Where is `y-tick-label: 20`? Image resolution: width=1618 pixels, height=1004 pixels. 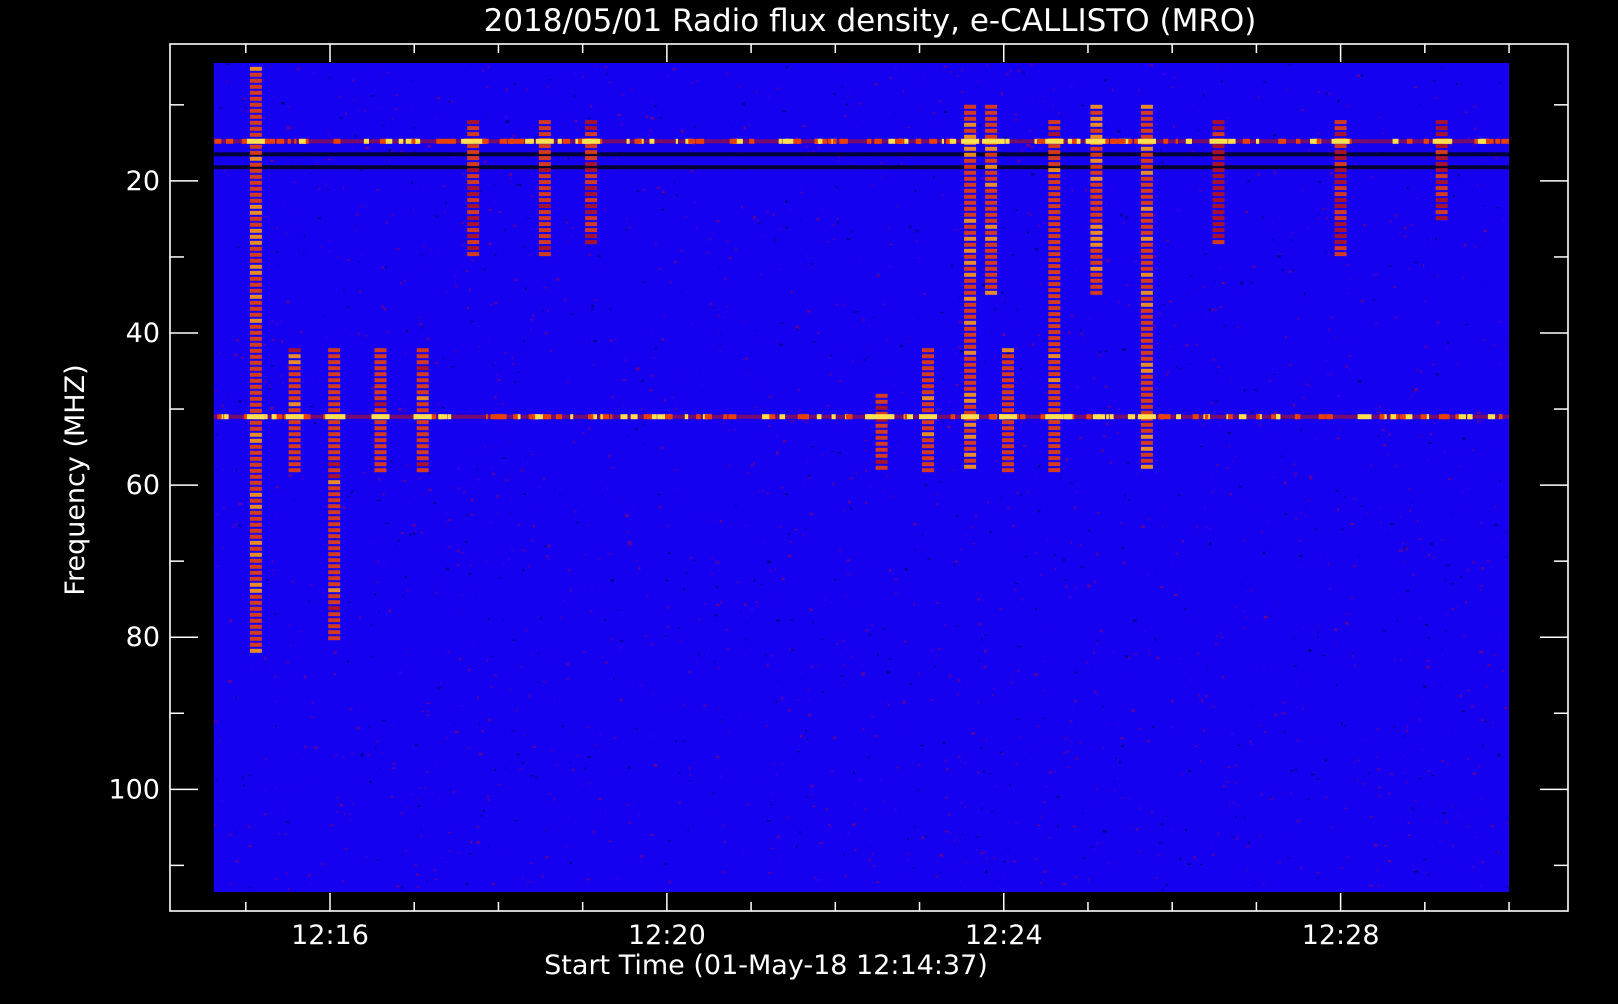 y-tick-label: 20 is located at coordinates (143, 181).